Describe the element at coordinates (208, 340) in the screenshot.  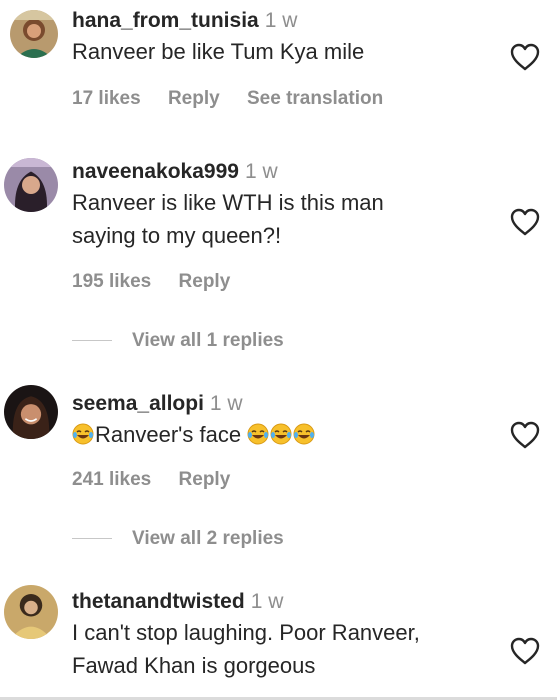
I see `view-replies-label: View all 1 replies` at that location.